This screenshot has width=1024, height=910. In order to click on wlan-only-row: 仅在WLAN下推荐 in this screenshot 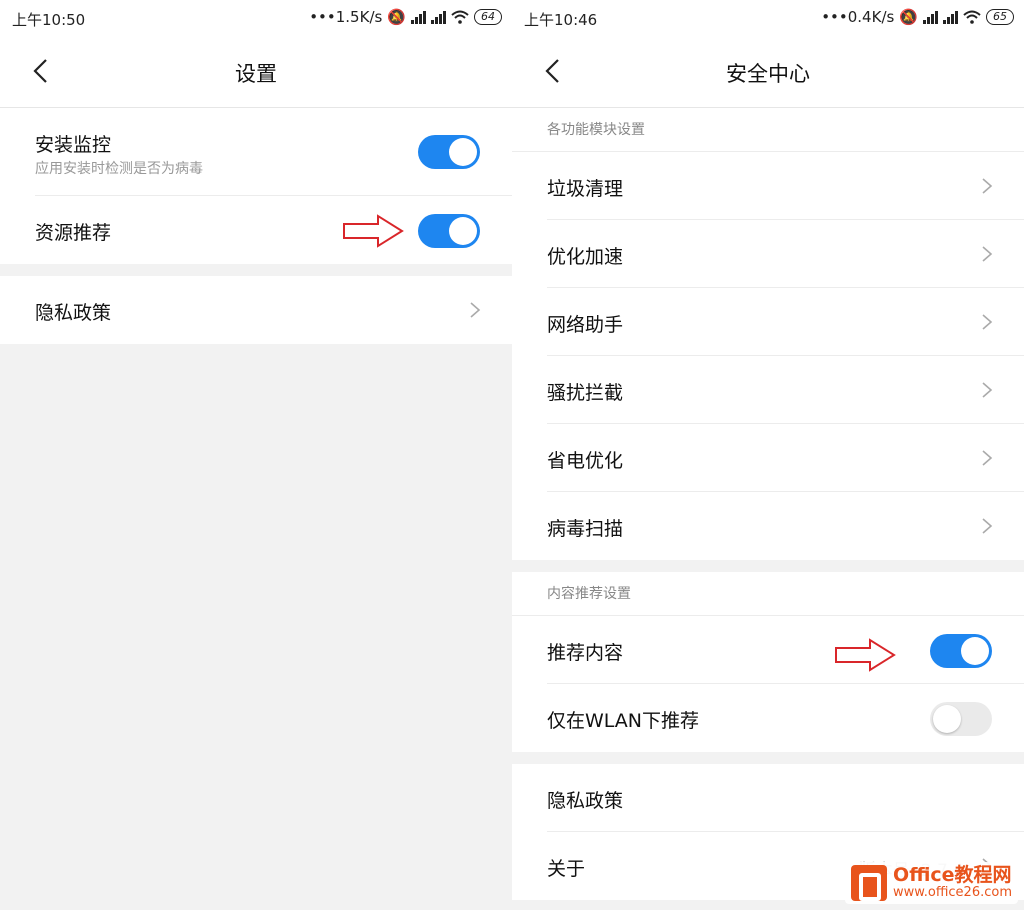, I will do `click(785, 718)`.